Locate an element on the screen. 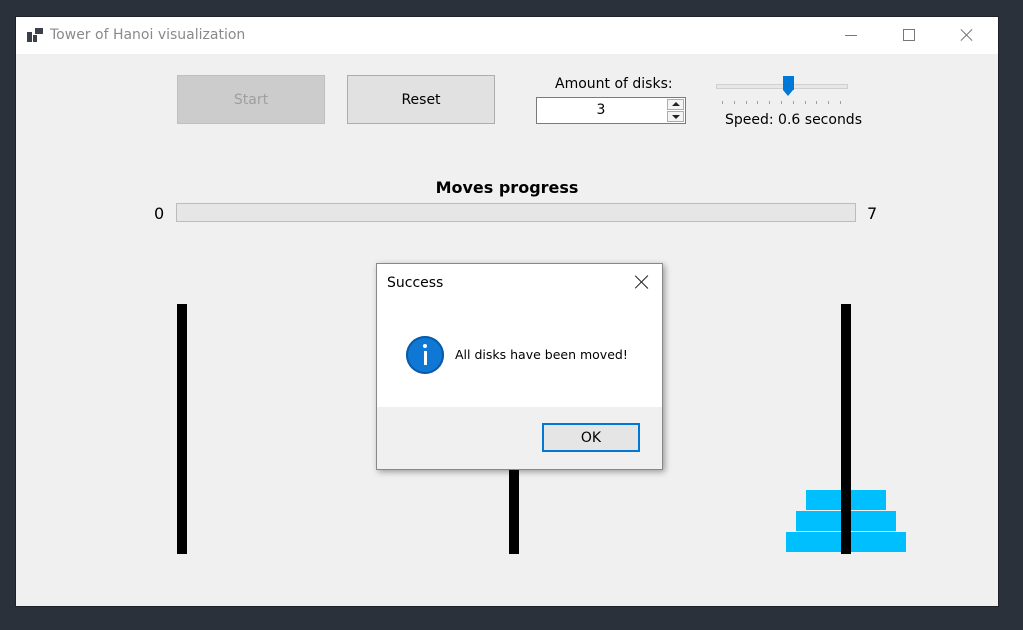  minimize-icon is located at coordinates (851, 35).